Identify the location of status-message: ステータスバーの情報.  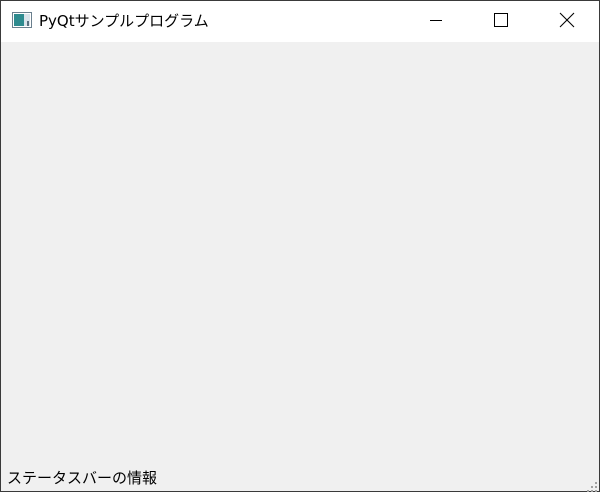
(82, 478).